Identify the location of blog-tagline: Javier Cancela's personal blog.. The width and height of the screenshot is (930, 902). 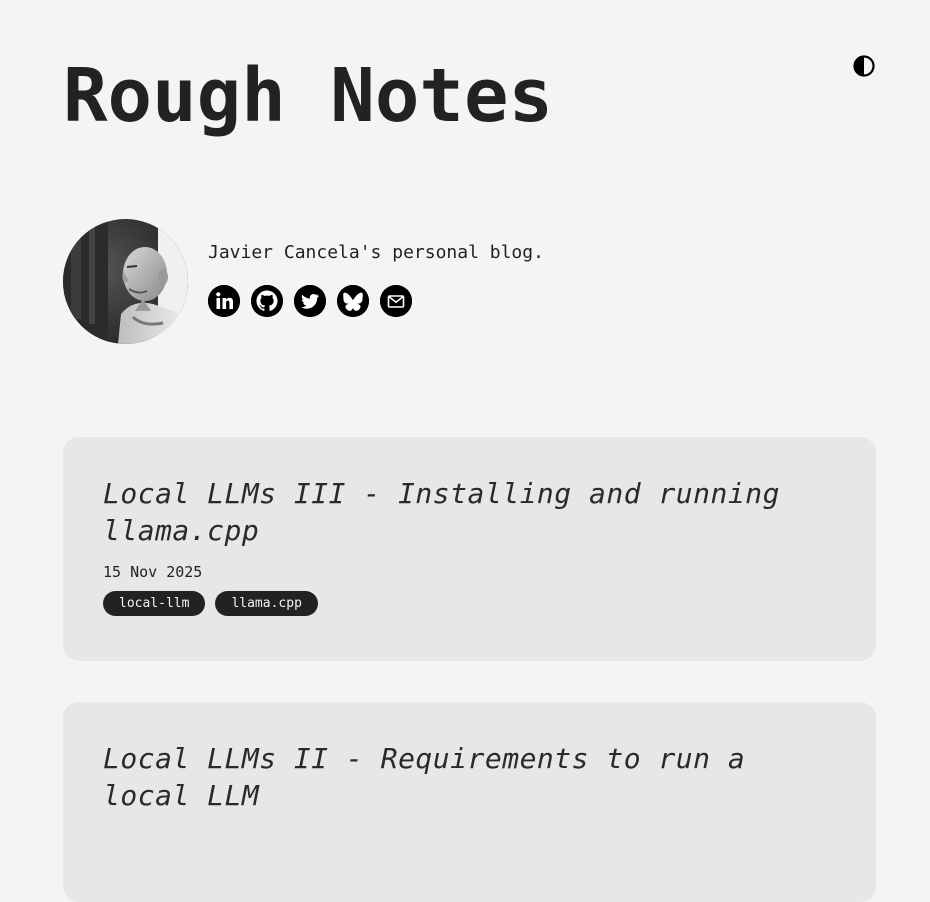
(376, 252).